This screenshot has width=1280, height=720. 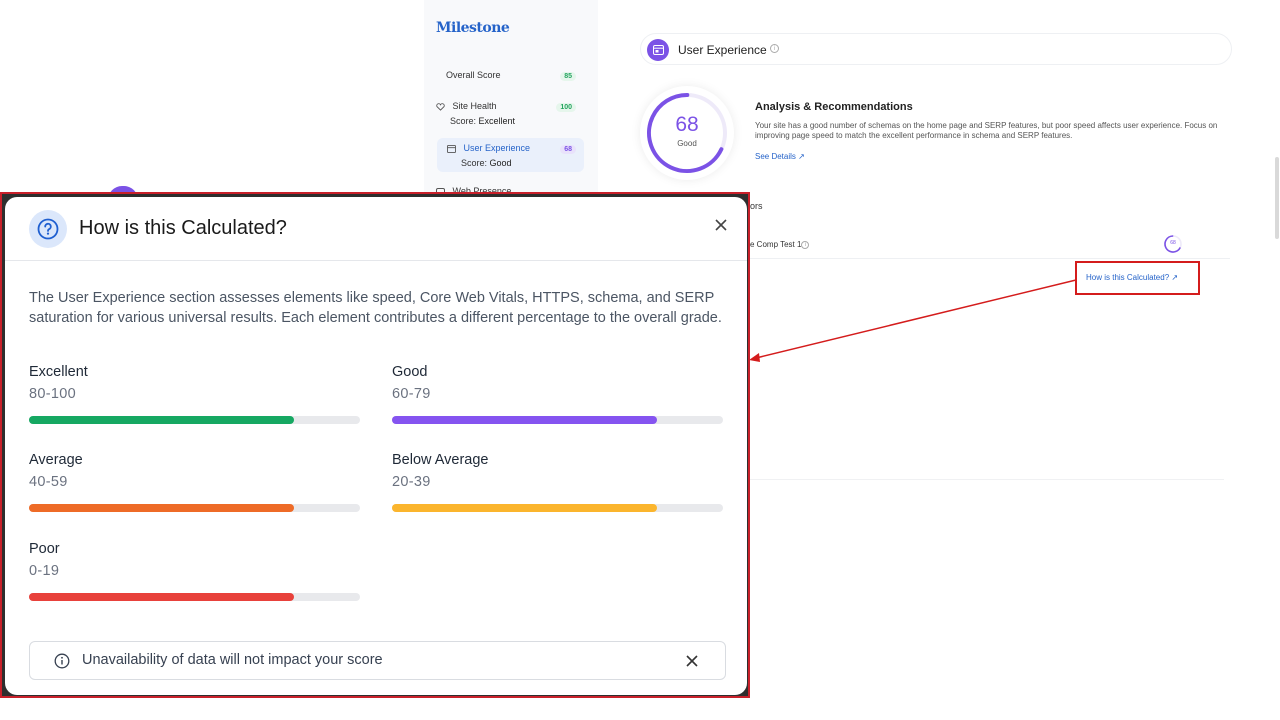 I want to click on section-header: User Experience i, so click(x=936, y=49).